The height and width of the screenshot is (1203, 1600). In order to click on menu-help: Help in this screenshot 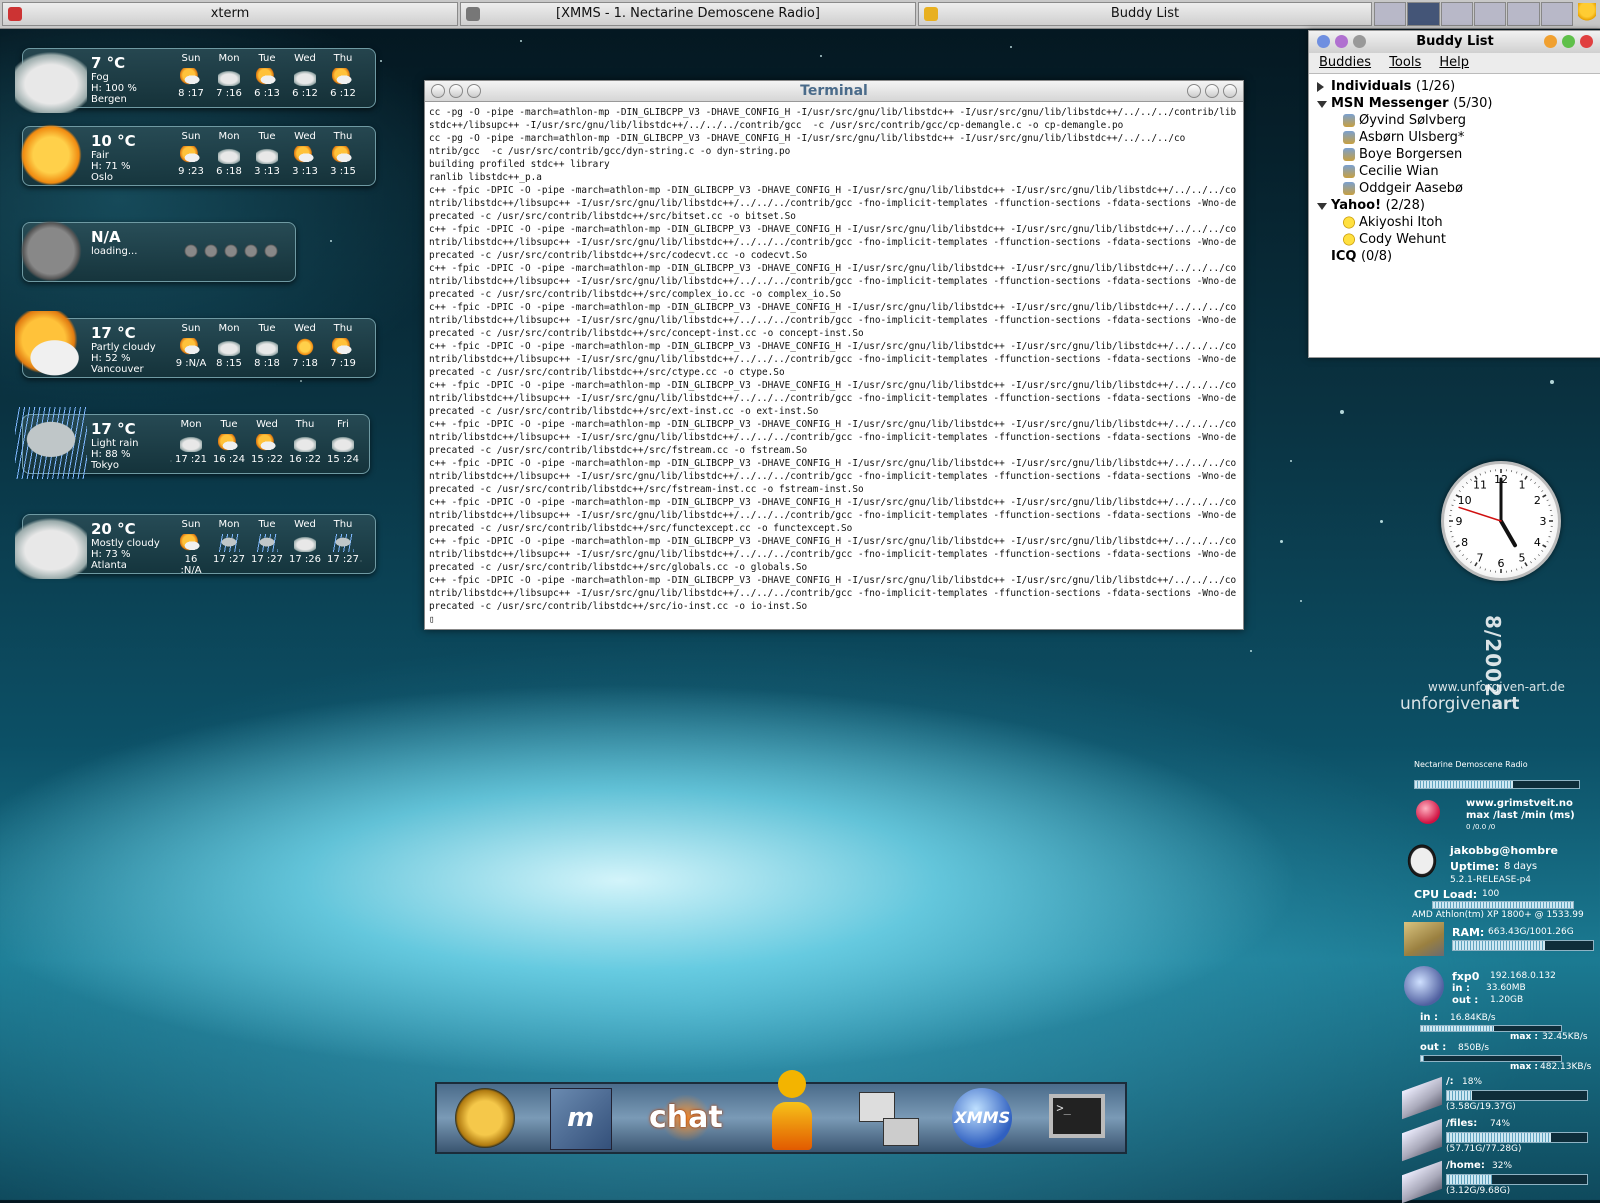, I will do `click(1454, 62)`.